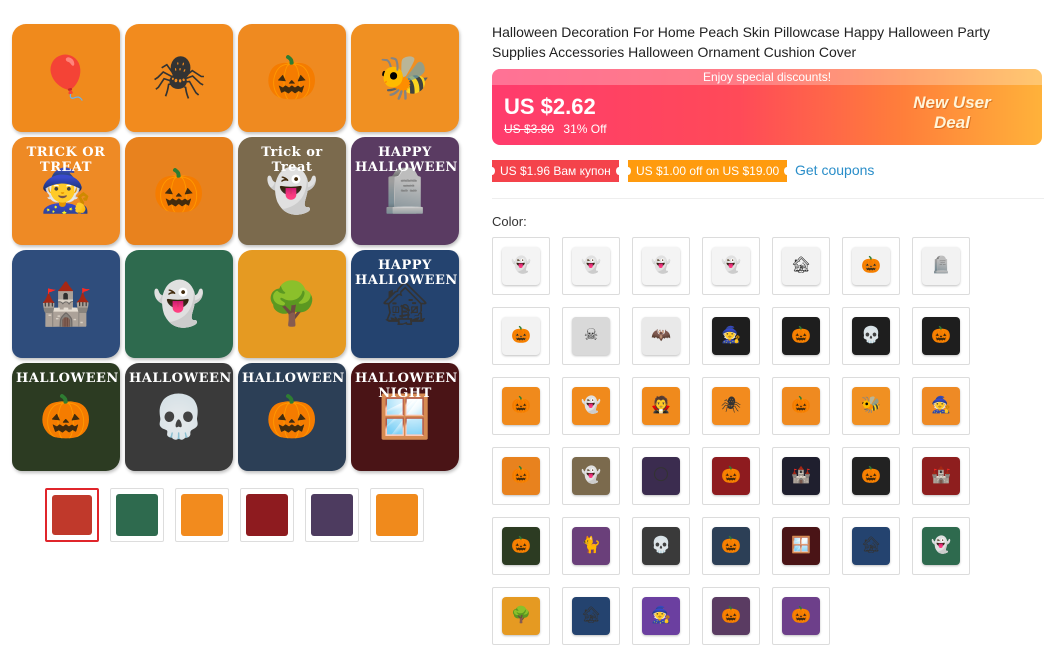 The width and height of the screenshot is (1053, 651). I want to click on skull-hands-icon: 💀, so click(661, 546).